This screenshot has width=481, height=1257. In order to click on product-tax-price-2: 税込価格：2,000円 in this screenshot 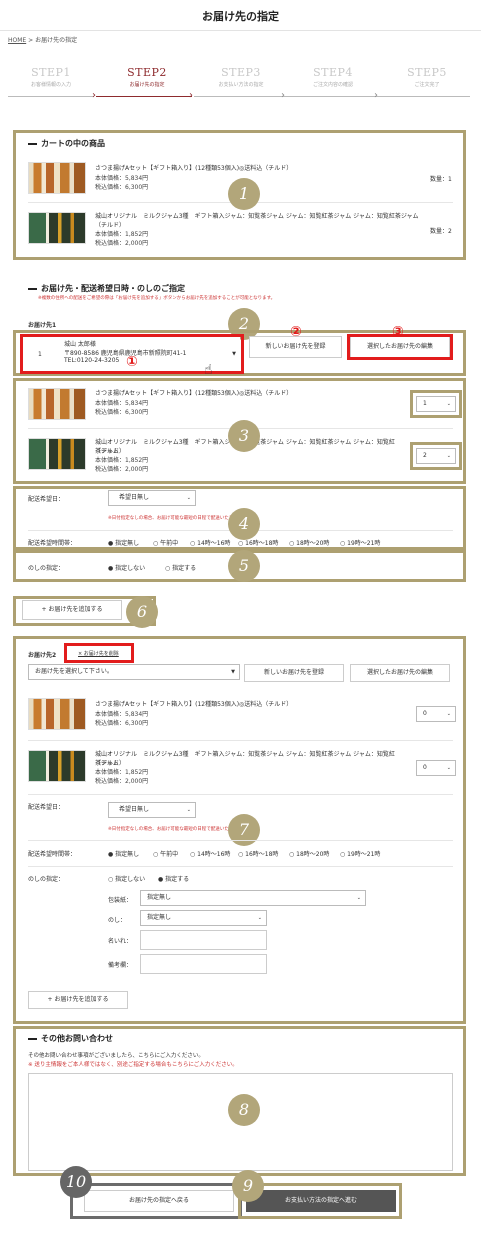, I will do `click(122, 243)`.